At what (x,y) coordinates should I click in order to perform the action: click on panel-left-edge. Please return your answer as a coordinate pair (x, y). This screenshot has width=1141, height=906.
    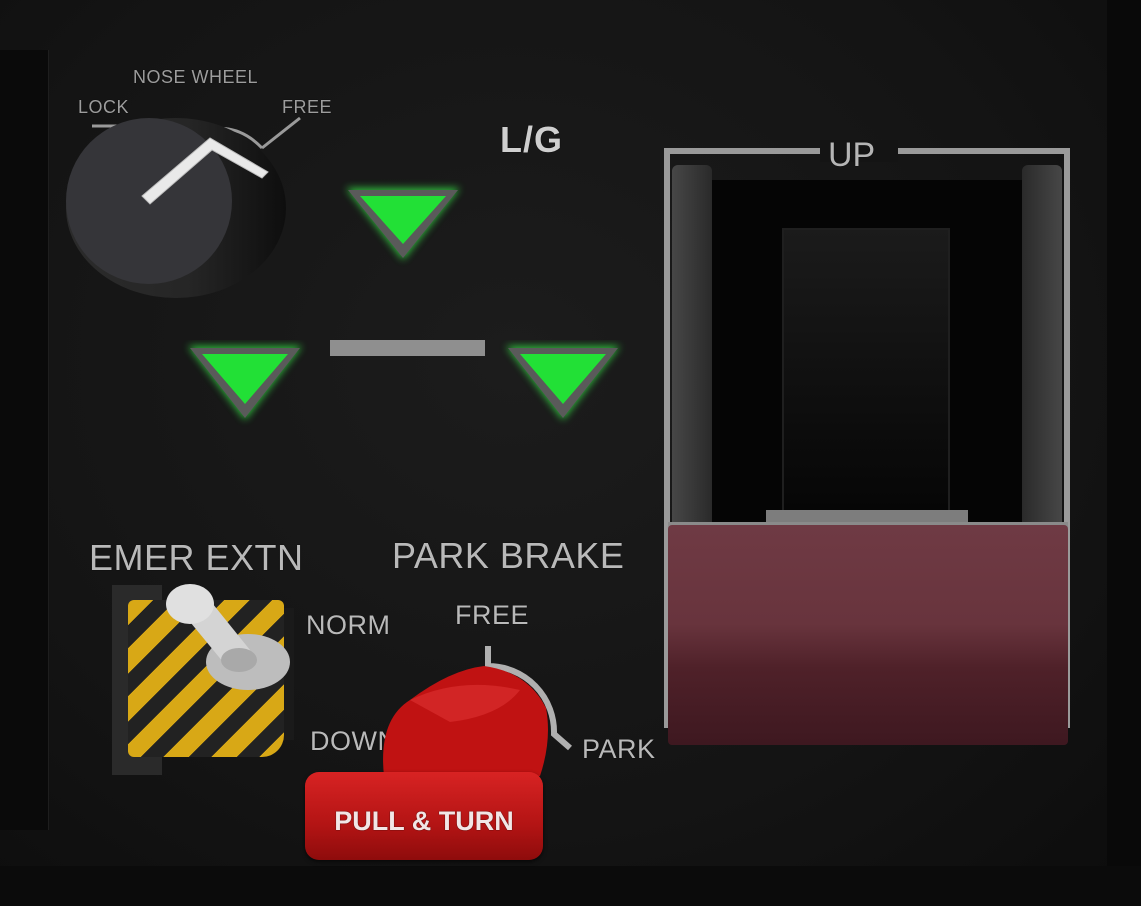
    Looking at the image, I should click on (24, 440).